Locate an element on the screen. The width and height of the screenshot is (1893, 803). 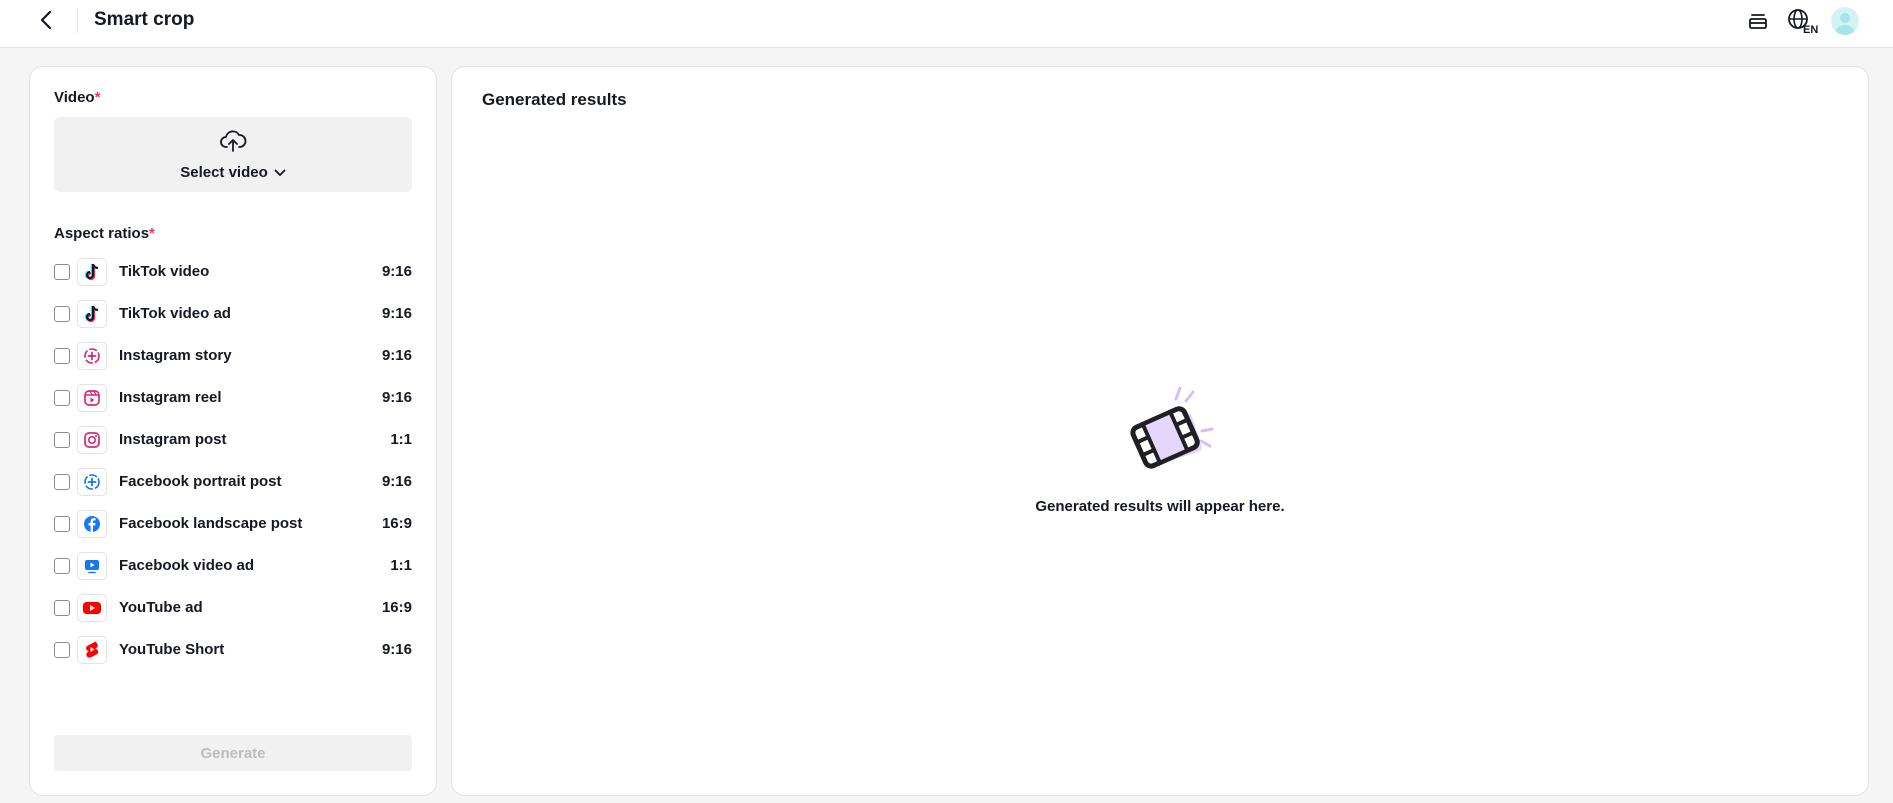
ratio-option-instagram-reel: Instagram reel 9:16 is located at coordinates (233, 398).